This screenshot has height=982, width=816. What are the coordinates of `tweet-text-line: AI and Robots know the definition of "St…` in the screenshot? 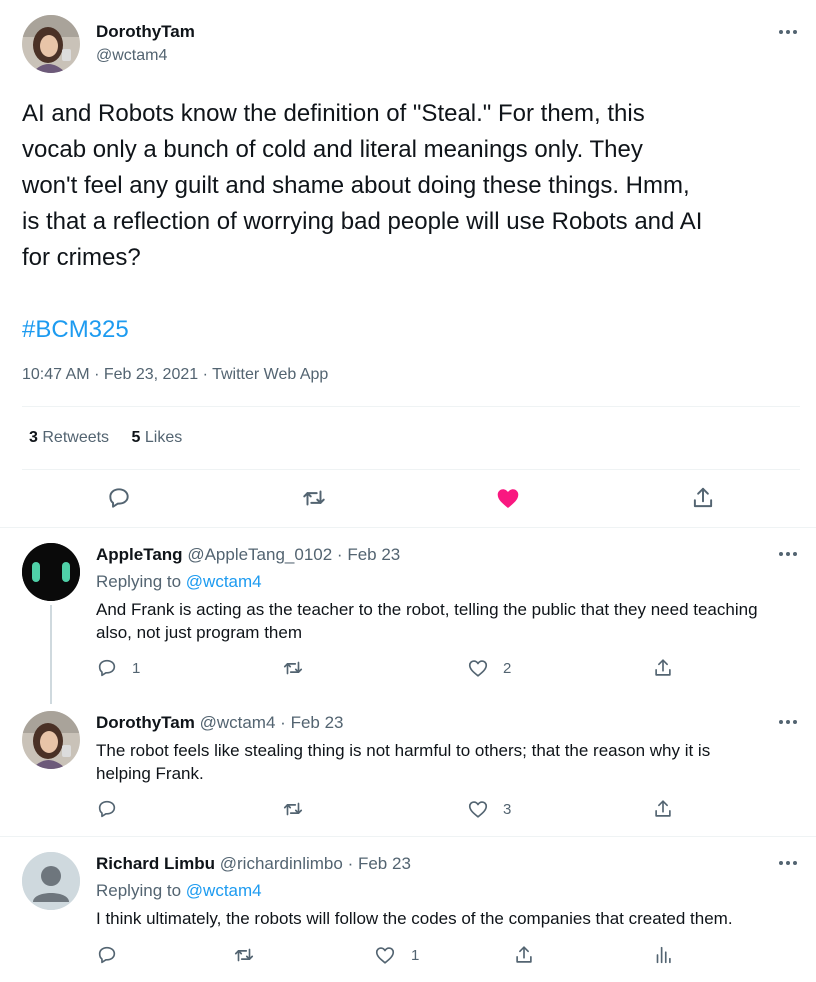 It's located at (333, 113).